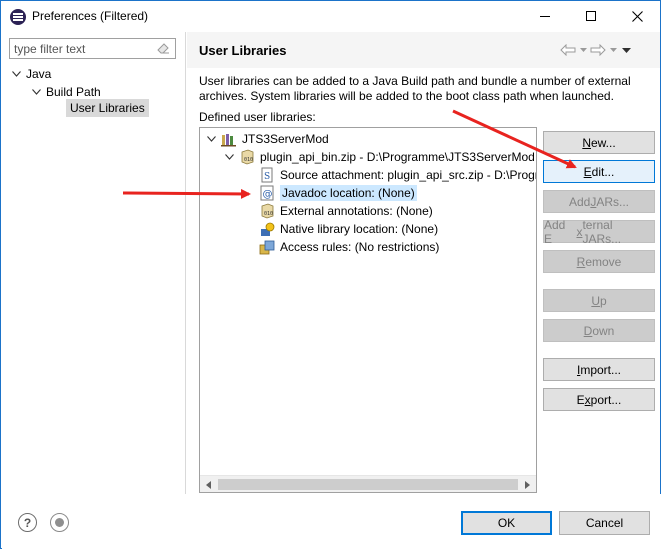  I want to click on up-button: Up, so click(599, 300).